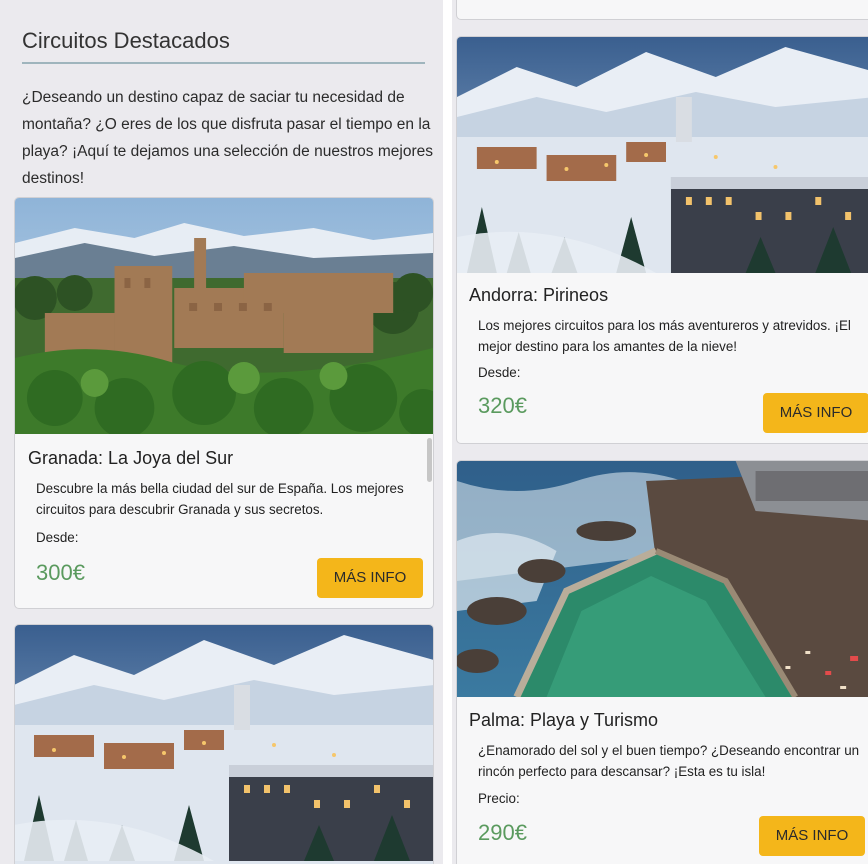 This screenshot has height=864, width=868. I want to click on tour-card-andorra-preview, so click(224, 744).